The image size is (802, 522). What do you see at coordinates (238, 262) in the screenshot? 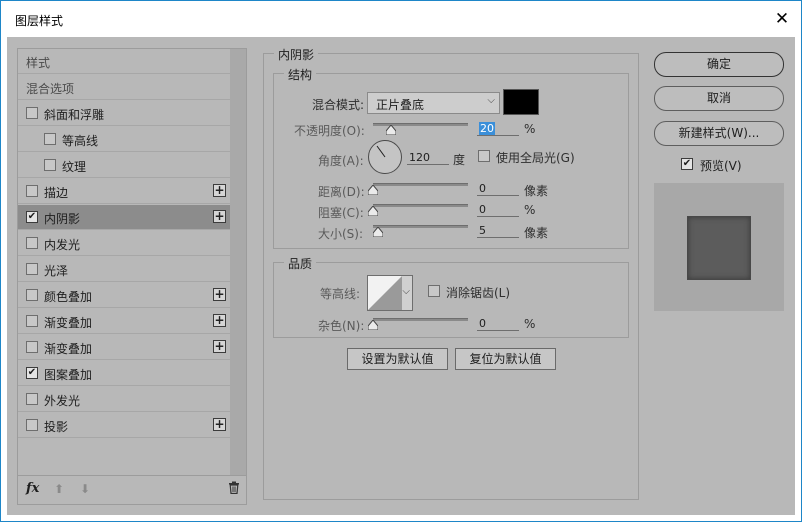
I see `style-list-scrollbar` at bounding box center [238, 262].